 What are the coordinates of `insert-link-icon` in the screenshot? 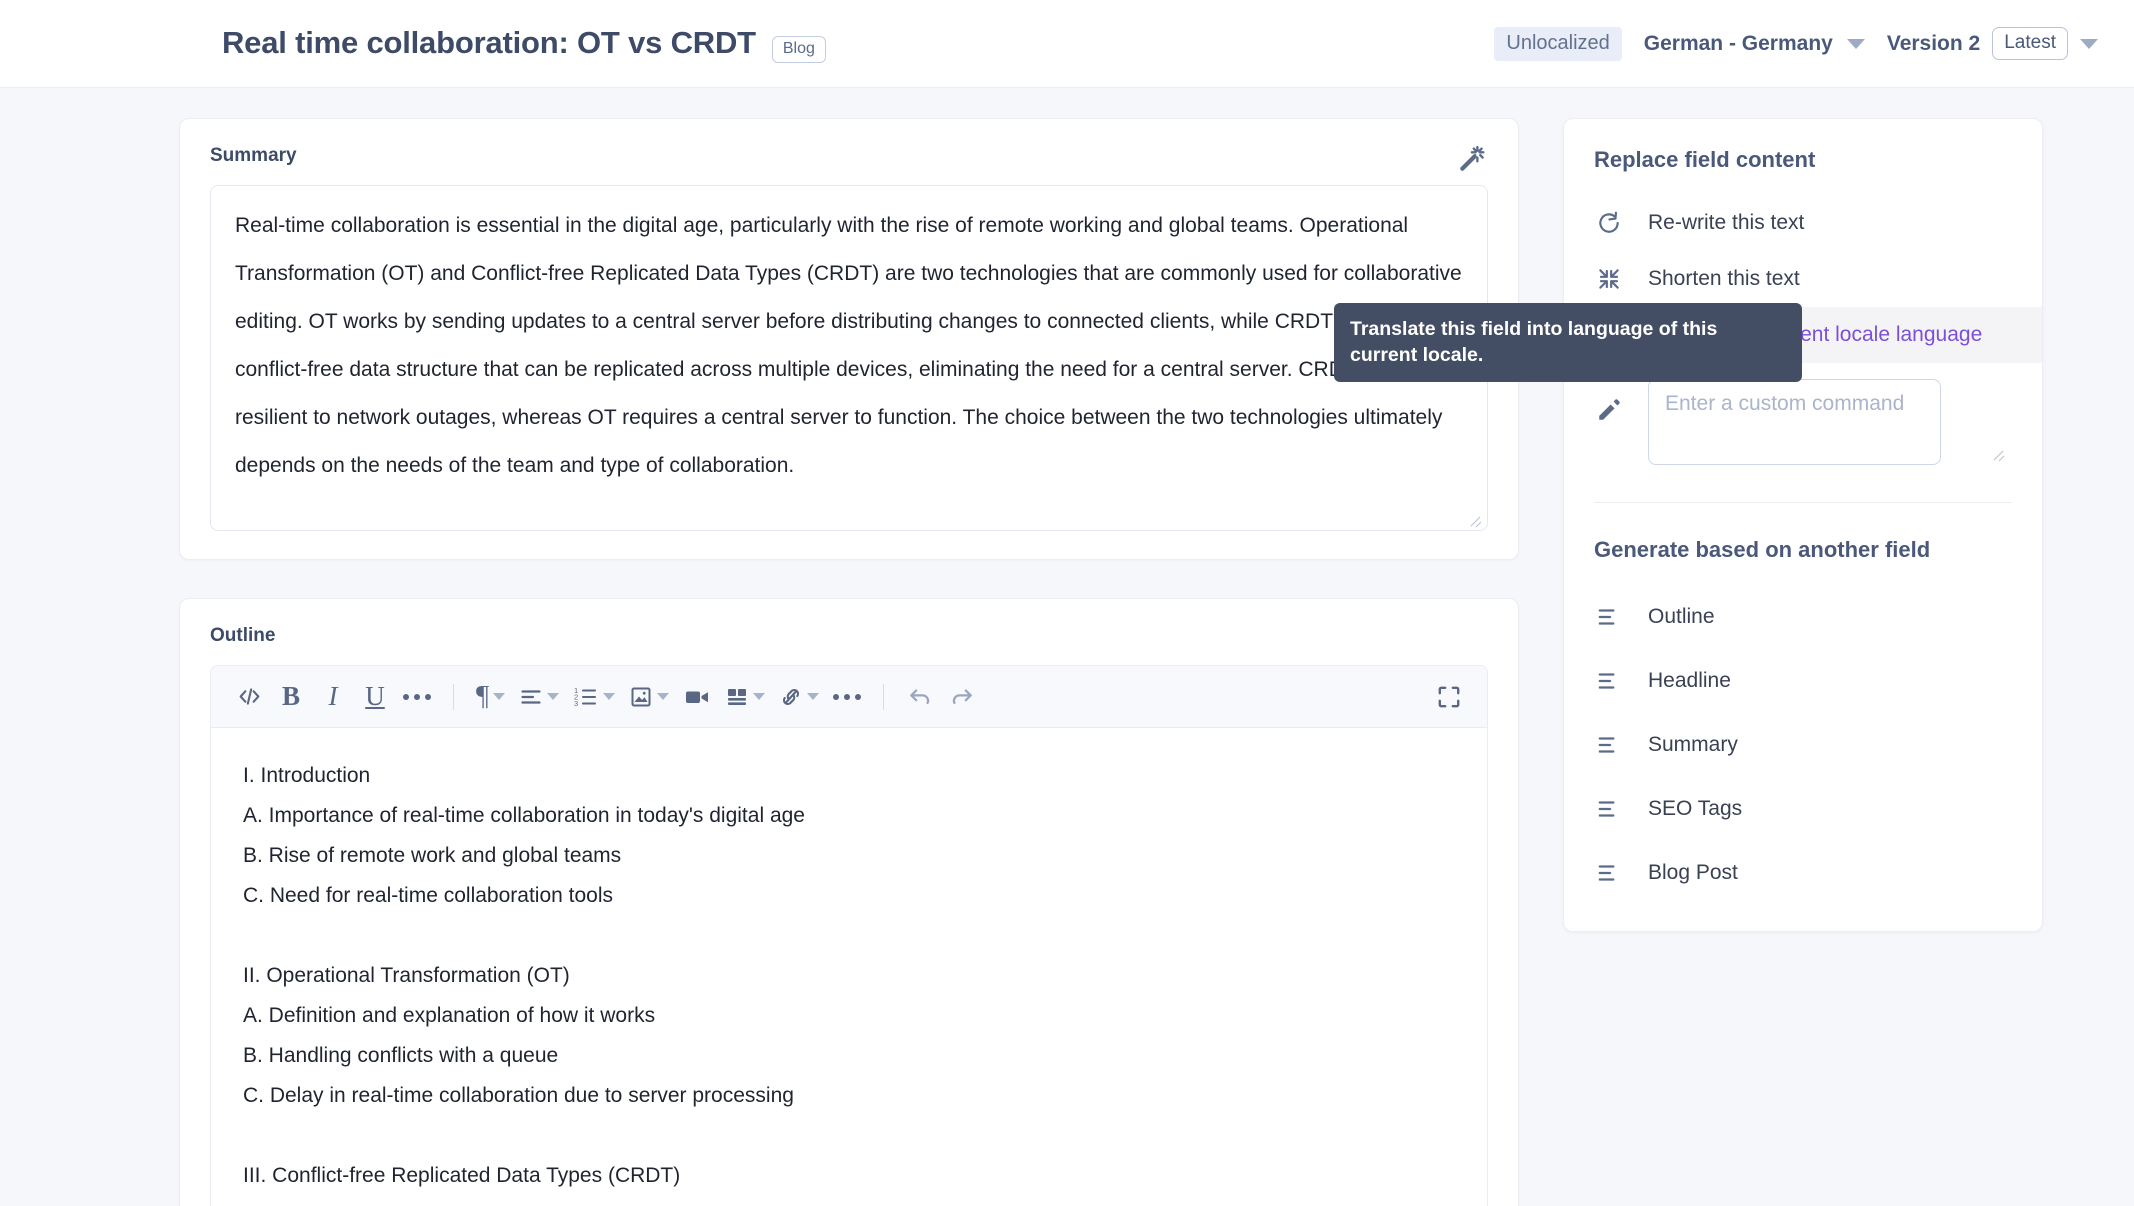 It's located at (799, 697).